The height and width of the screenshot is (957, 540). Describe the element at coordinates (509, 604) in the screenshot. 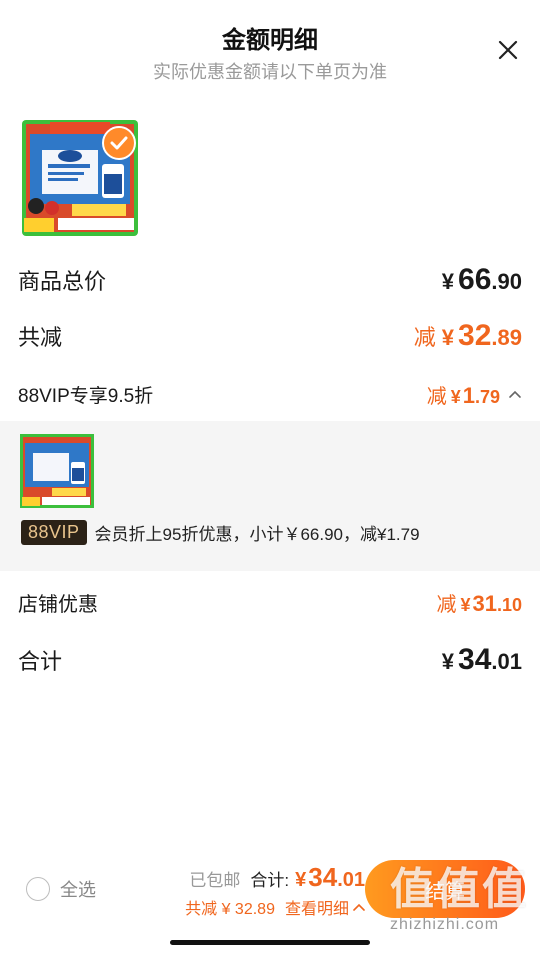

I see `price-decimal: .10` at that location.